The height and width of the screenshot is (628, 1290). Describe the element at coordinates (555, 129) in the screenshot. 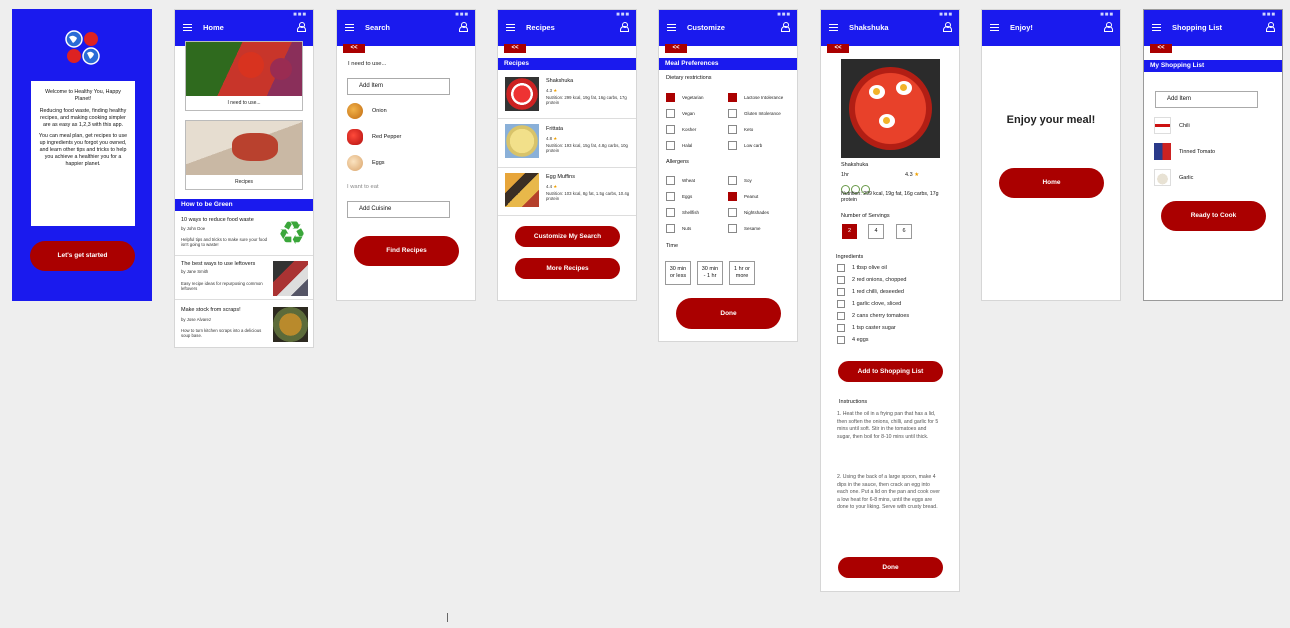

I see `recipe-name: Frittata` at that location.